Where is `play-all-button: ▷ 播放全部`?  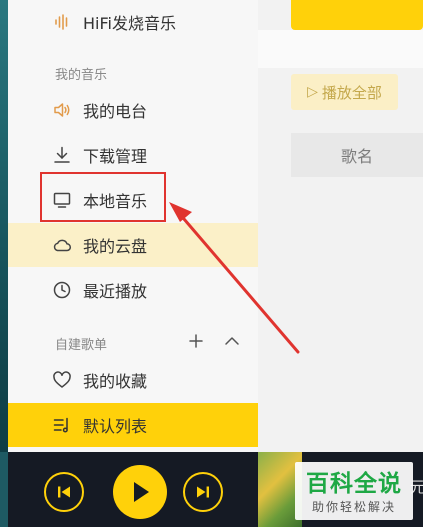
play-all-button: ▷ 播放全部 is located at coordinates (344, 92).